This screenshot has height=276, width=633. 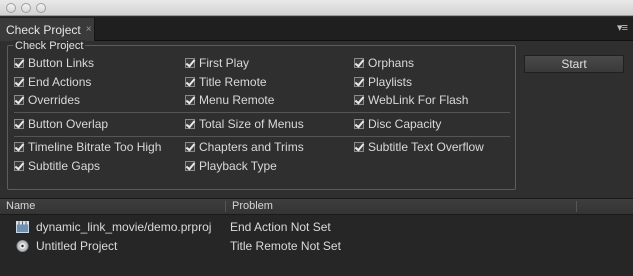 What do you see at coordinates (405, 124) in the screenshot?
I see `checkbox-label: Disc Capacity` at bounding box center [405, 124].